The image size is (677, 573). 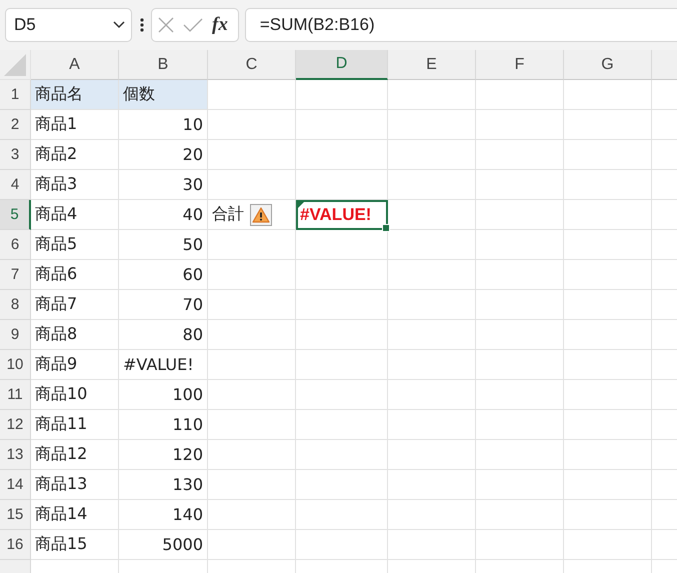 What do you see at coordinates (252, 65) in the screenshot?
I see `column-header: C` at bounding box center [252, 65].